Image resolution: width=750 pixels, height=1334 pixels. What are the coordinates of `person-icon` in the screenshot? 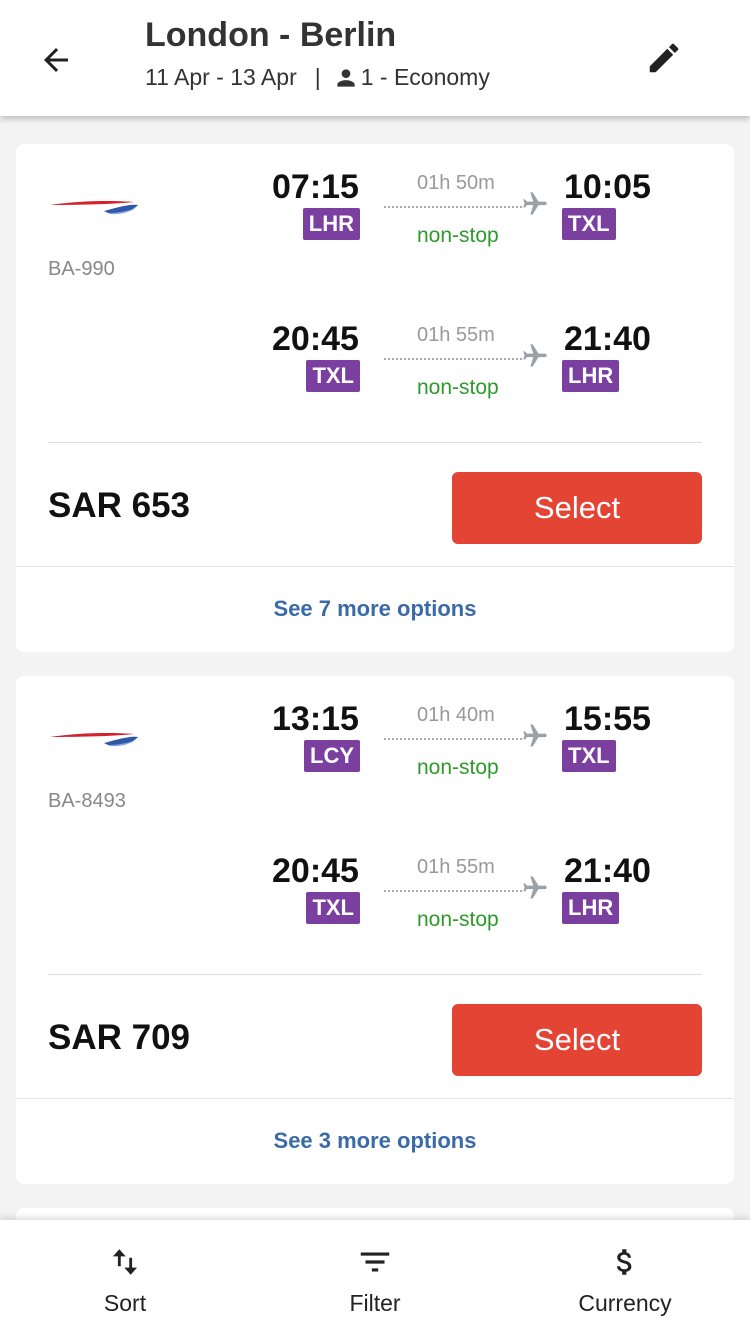 It's located at (346, 78).